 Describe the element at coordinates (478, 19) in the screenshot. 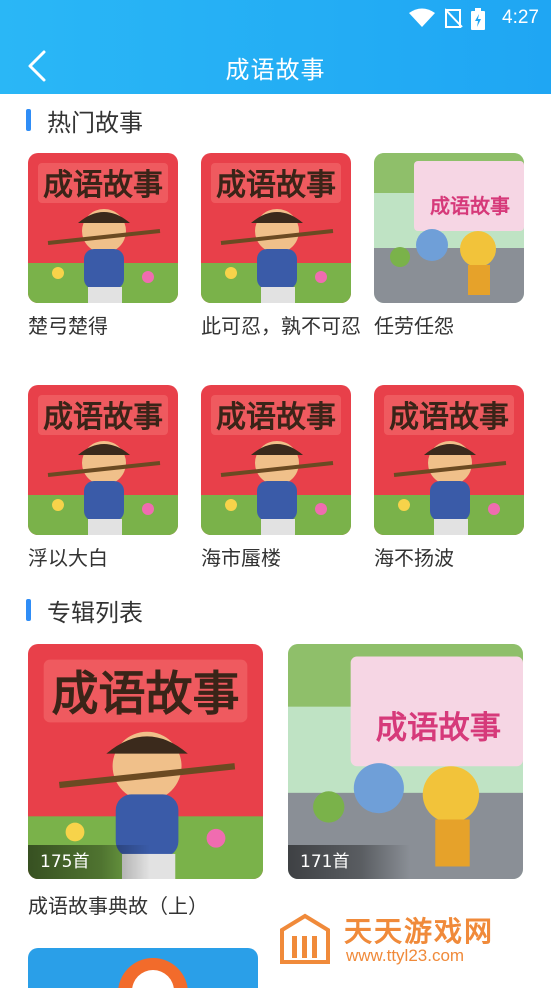

I see `battery-charging-icon` at that location.